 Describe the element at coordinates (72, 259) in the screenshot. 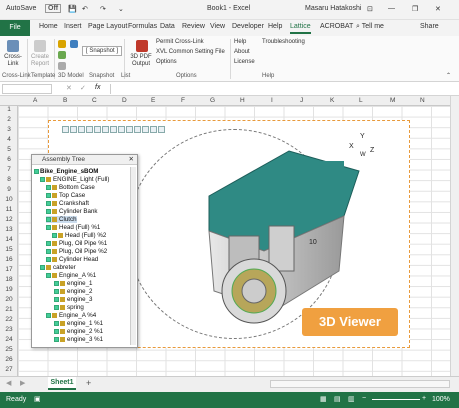

I see `tree-item: Cylinder Head` at that location.